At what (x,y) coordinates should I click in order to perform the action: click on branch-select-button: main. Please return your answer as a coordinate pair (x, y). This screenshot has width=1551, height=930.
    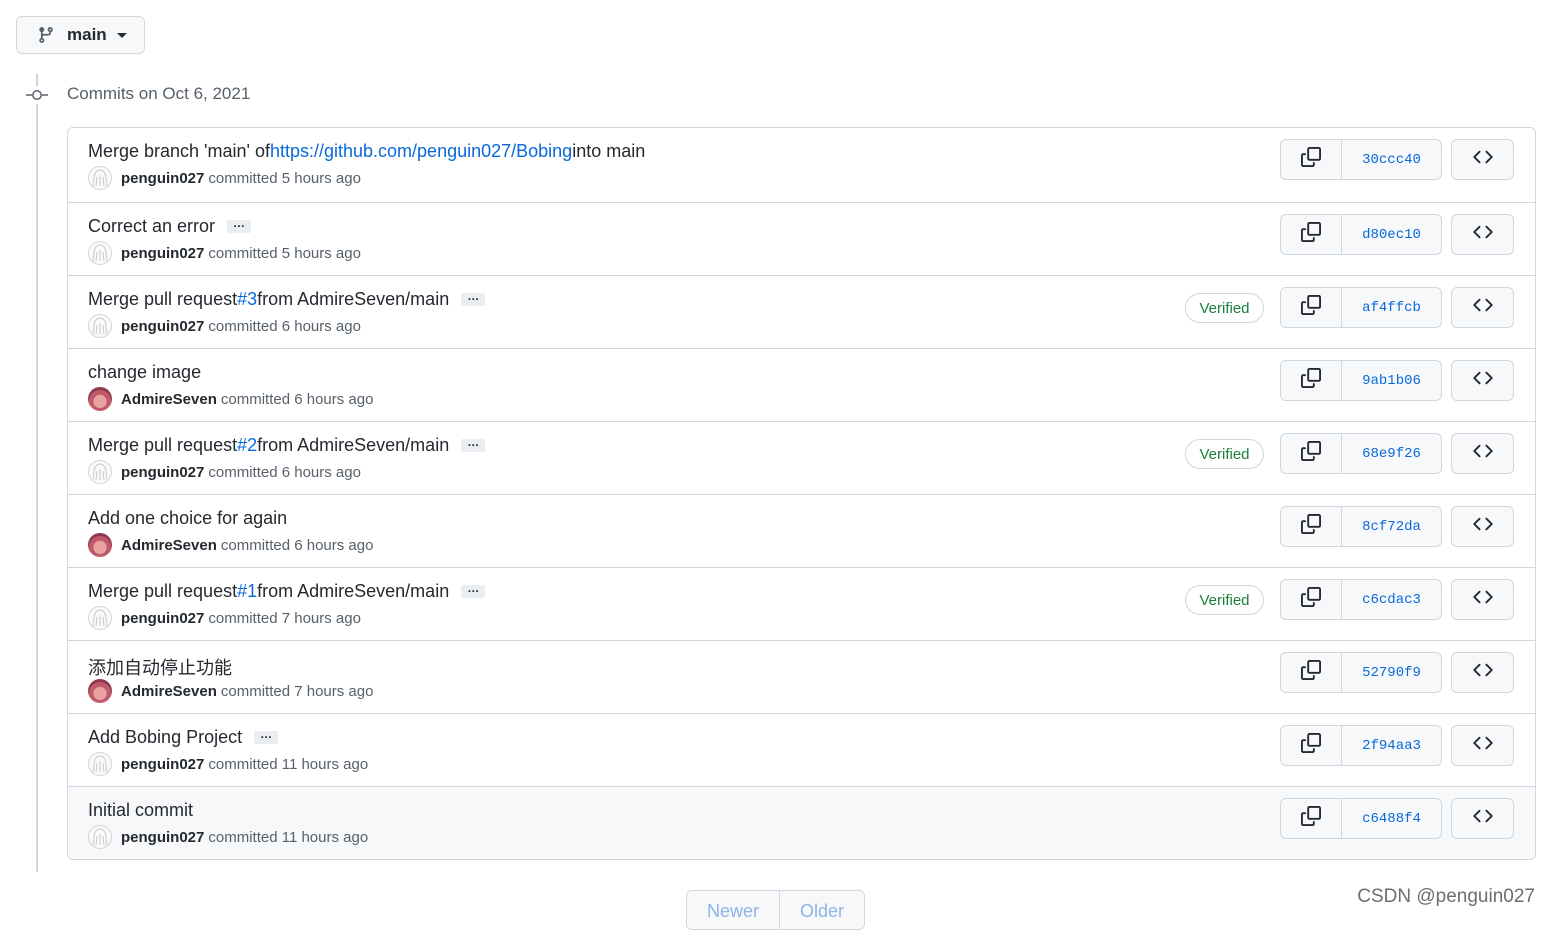
    Looking at the image, I should click on (80, 35).